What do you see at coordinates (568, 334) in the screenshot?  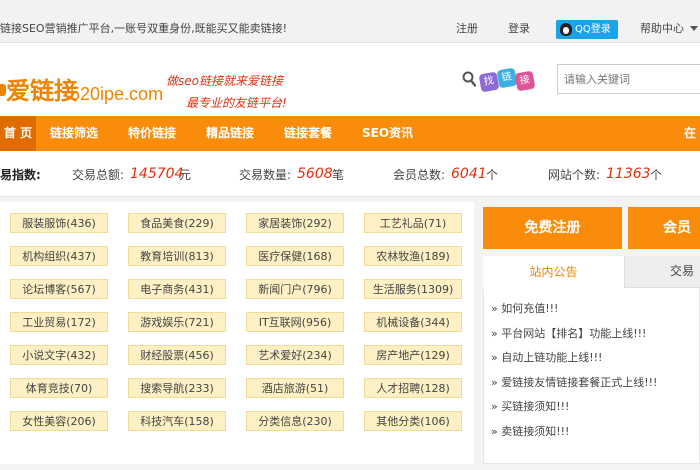 I see `news-item: » 平台网站【排名】功能上线!!!` at bounding box center [568, 334].